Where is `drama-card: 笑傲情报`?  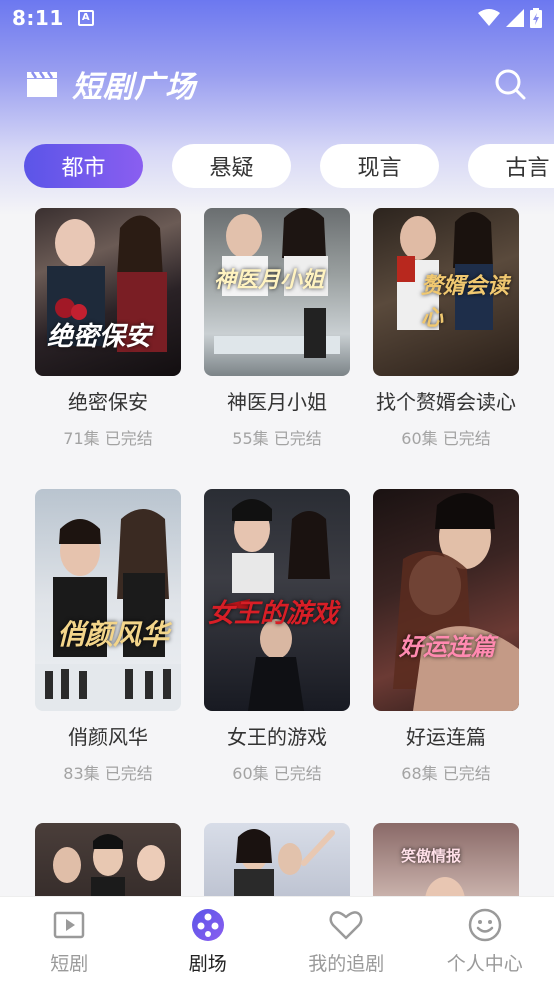 drama-card: 笑傲情报 is located at coordinates (446, 859).